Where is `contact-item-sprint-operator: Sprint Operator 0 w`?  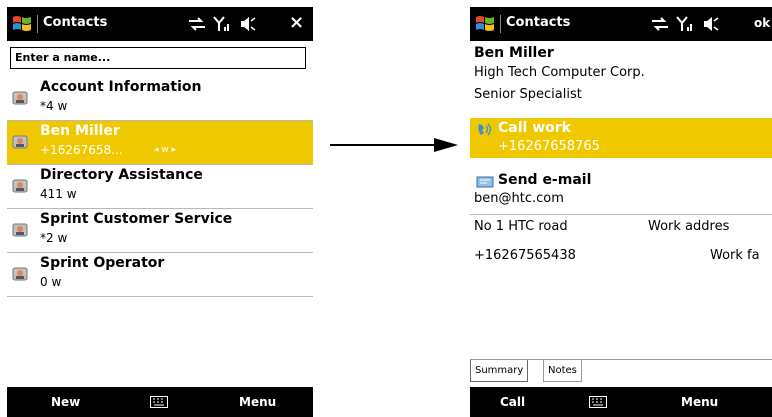
contact-item-sprint-operator: Sprint Operator 0 w is located at coordinates (160, 275).